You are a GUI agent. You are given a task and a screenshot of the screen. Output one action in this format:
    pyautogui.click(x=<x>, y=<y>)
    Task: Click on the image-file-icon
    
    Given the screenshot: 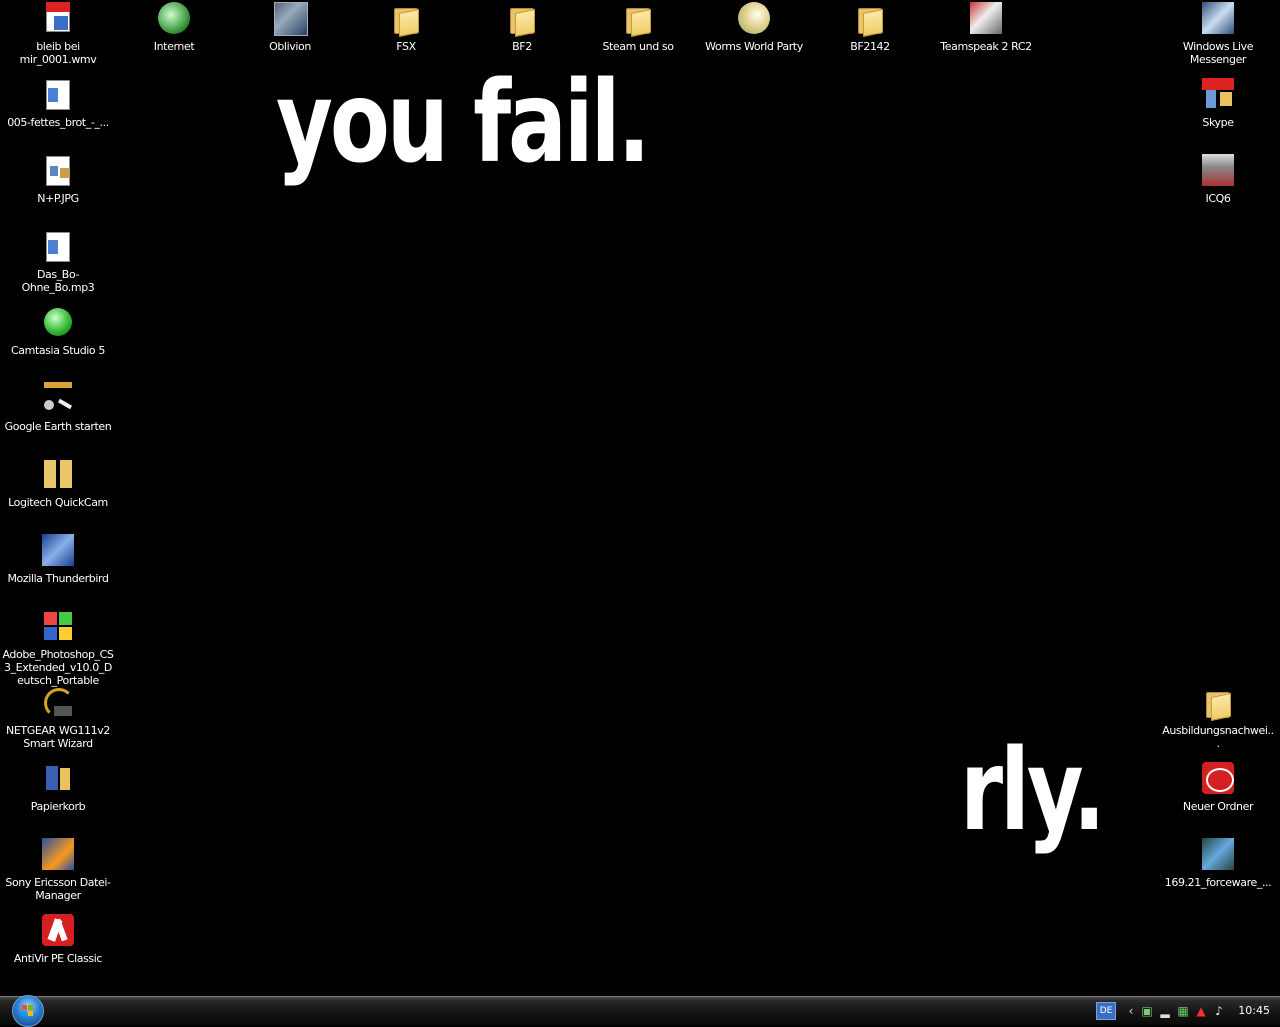 What is the action you would take?
    pyautogui.click(x=58, y=170)
    